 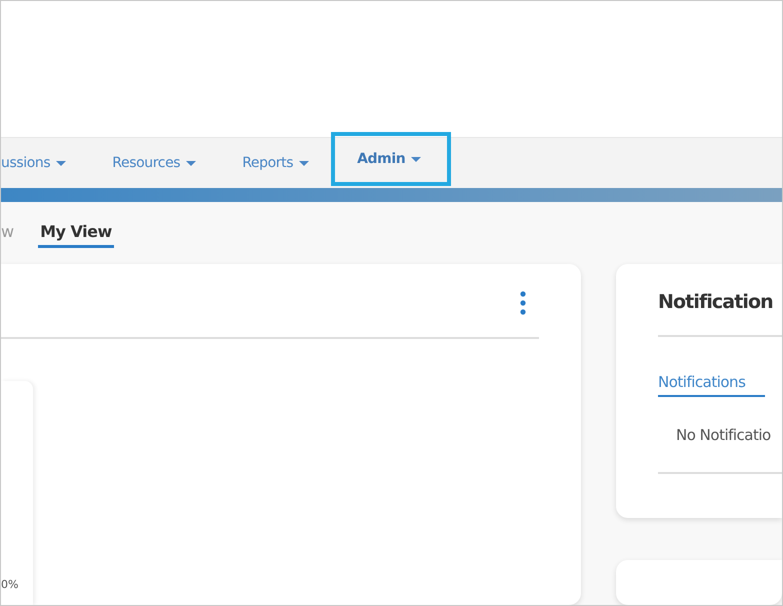 What do you see at coordinates (391, 159) in the screenshot?
I see `nav-menu-item: Admin` at bounding box center [391, 159].